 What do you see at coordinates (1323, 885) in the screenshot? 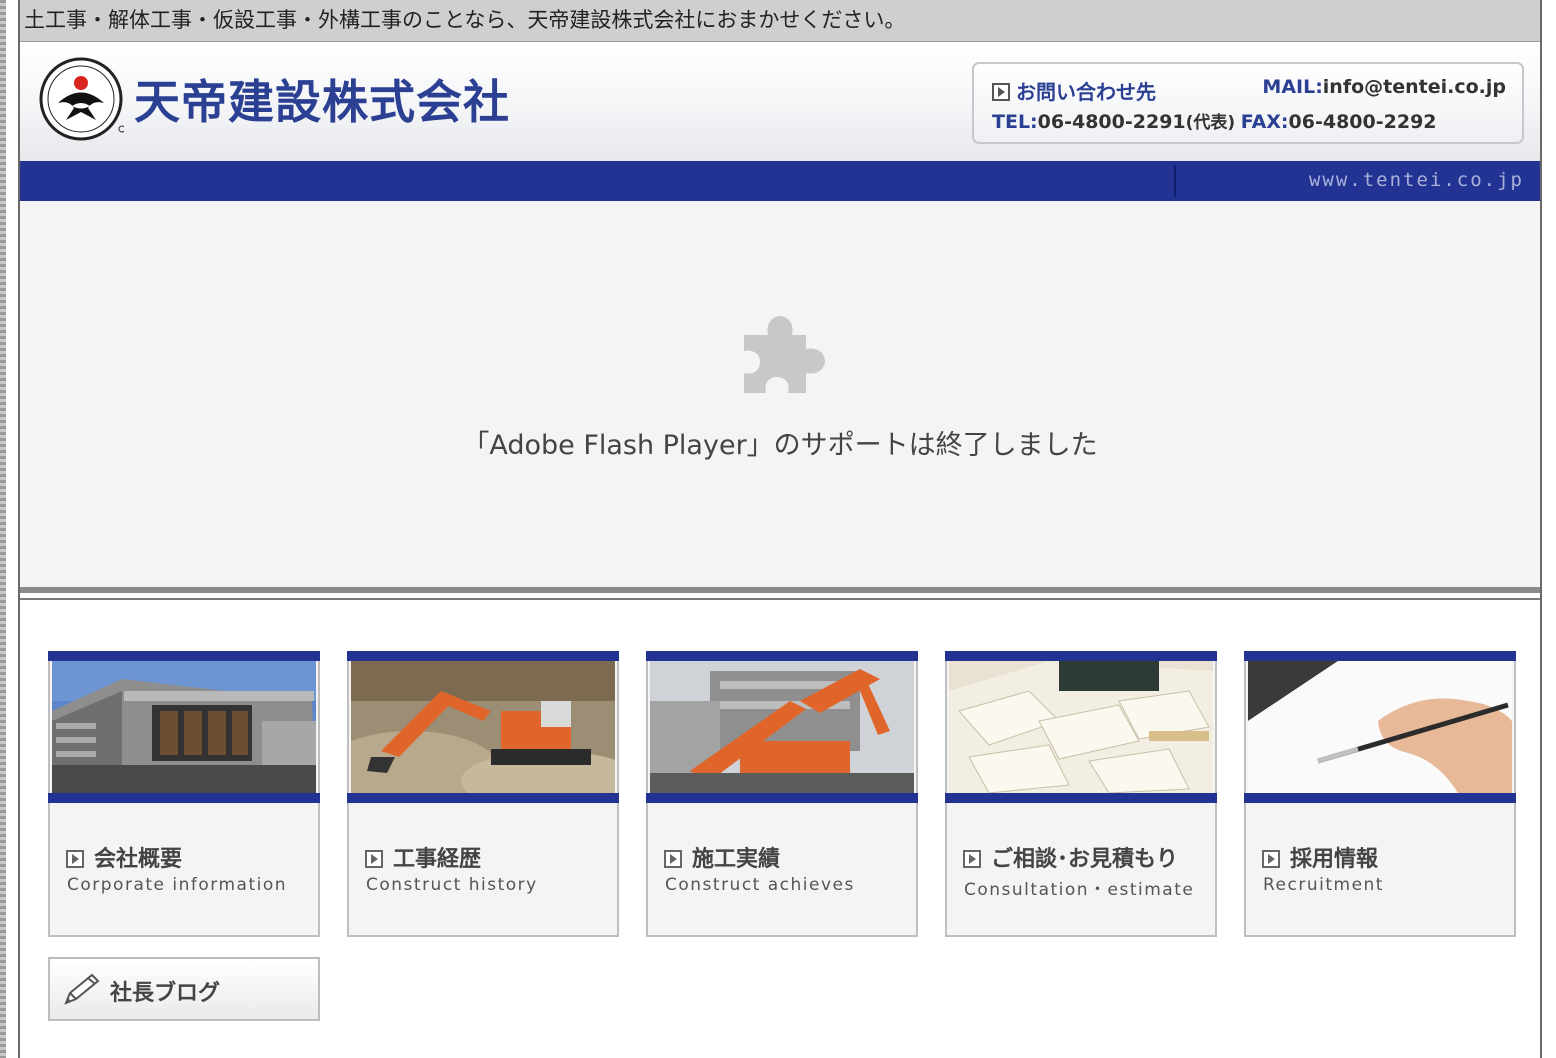
I see `card-subtitle: Recruitment` at bounding box center [1323, 885].